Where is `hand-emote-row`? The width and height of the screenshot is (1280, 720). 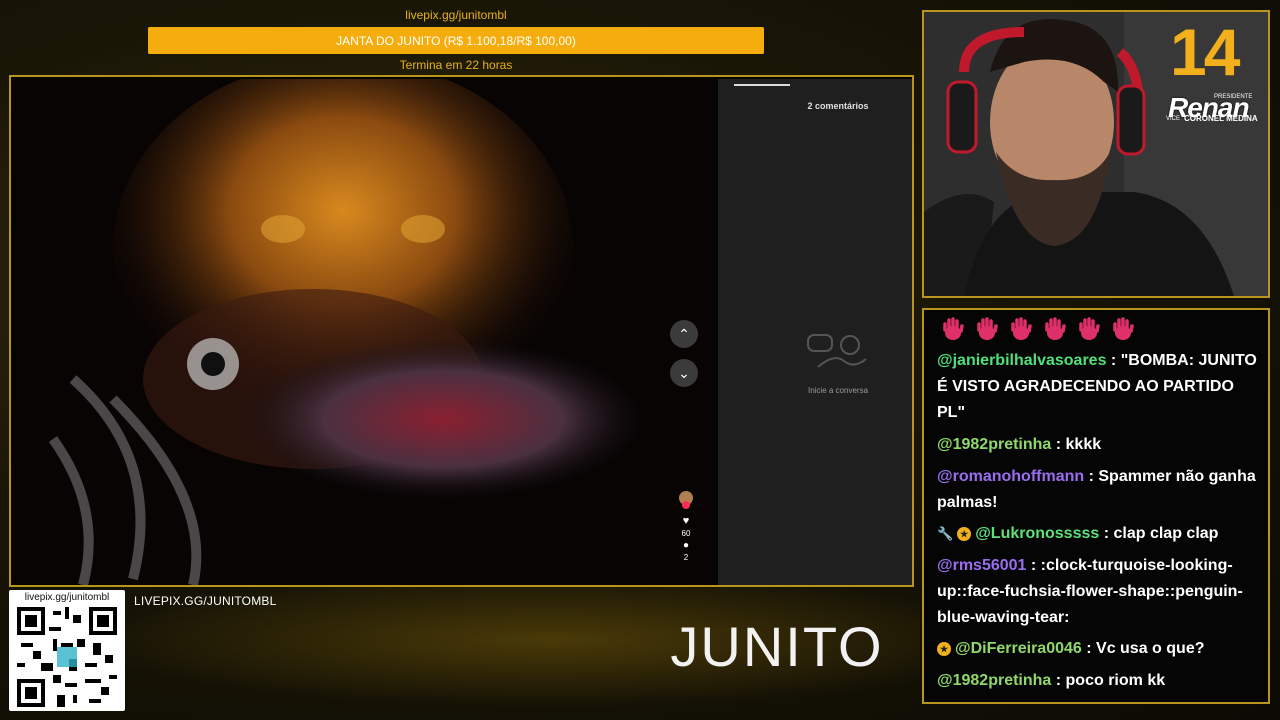
hand-emote-row is located at coordinates (1038, 329).